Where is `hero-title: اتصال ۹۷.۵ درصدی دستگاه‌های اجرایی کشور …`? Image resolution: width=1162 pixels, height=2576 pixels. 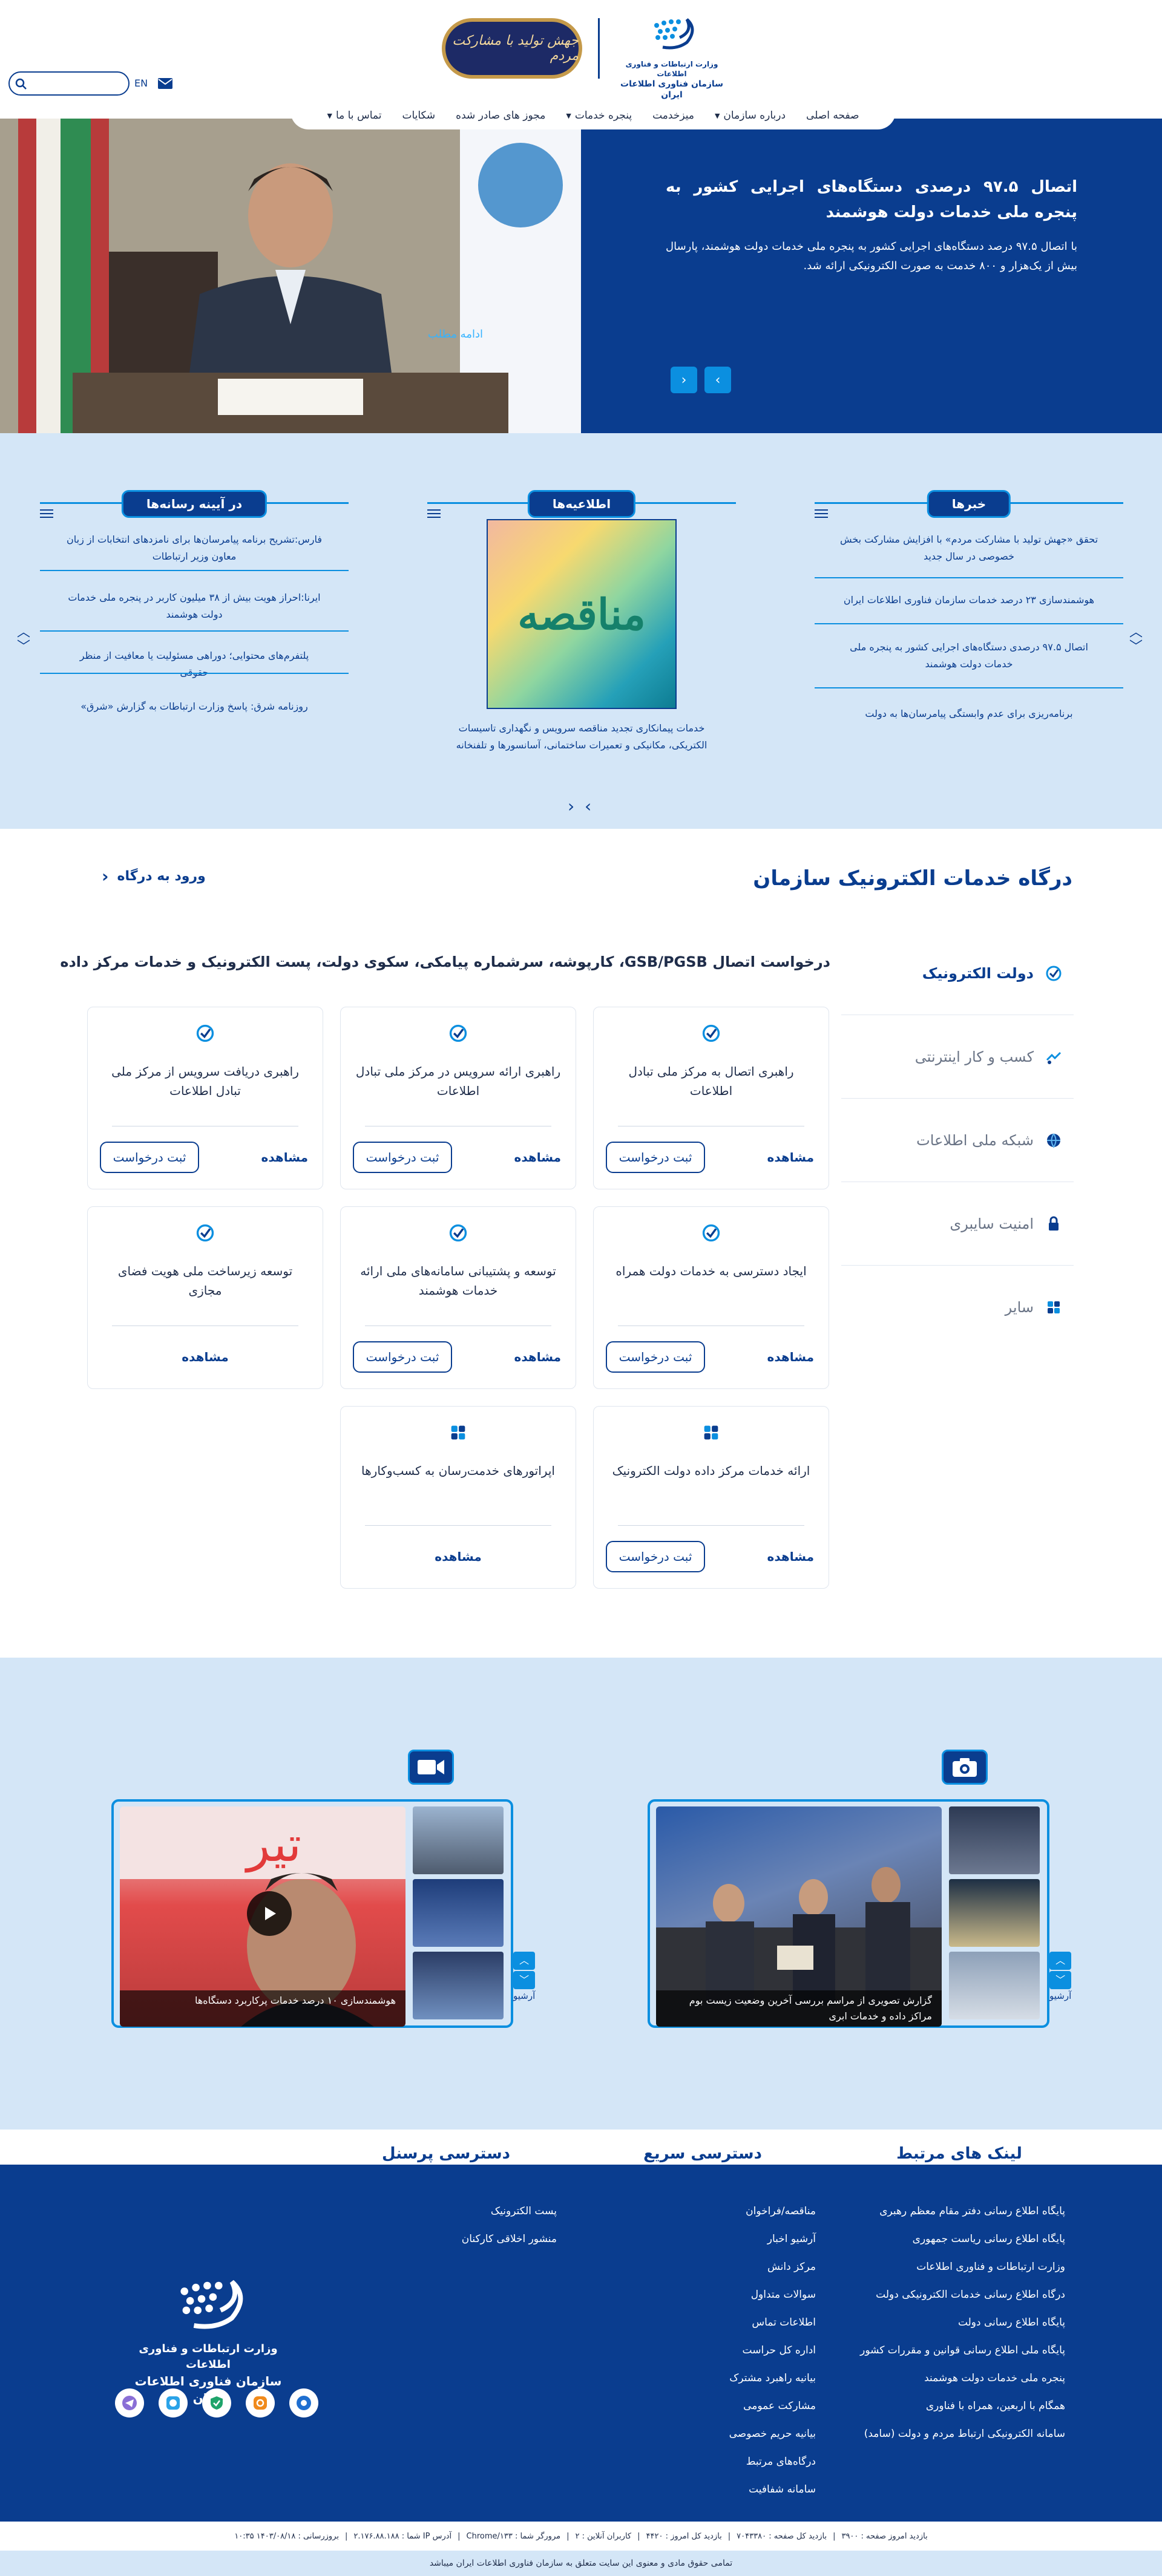
hero-title: اتصال ۹۷.۵ درصدی دستگاه‌های اجرایی کشور … is located at coordinates (871, 199).